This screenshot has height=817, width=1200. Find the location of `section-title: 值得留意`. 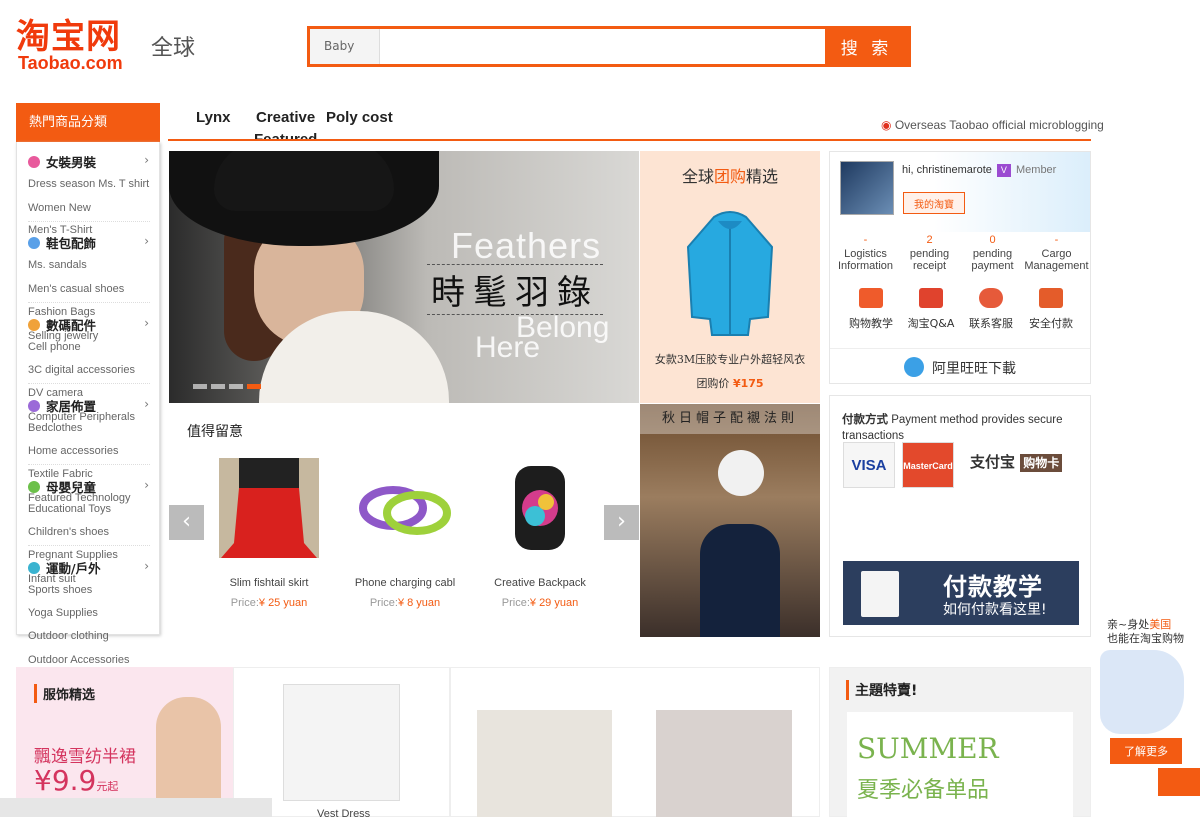

section-title: 值得留意 is located at coordinates (215, 432).